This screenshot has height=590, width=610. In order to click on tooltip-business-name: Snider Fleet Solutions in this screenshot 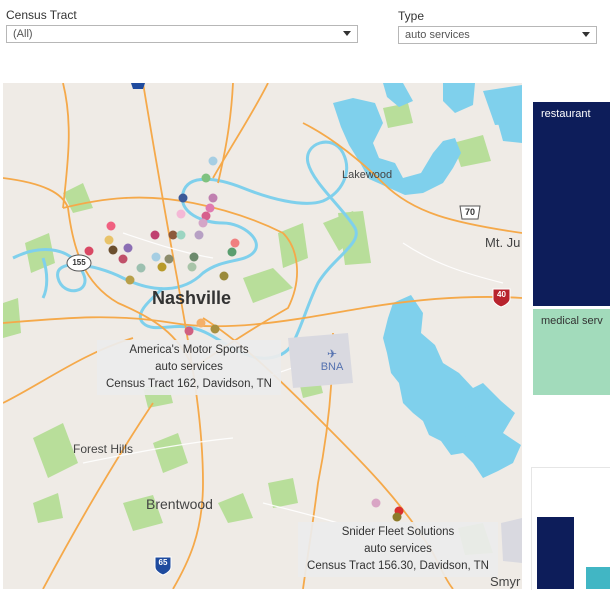, I will do `click(398, 532)`.